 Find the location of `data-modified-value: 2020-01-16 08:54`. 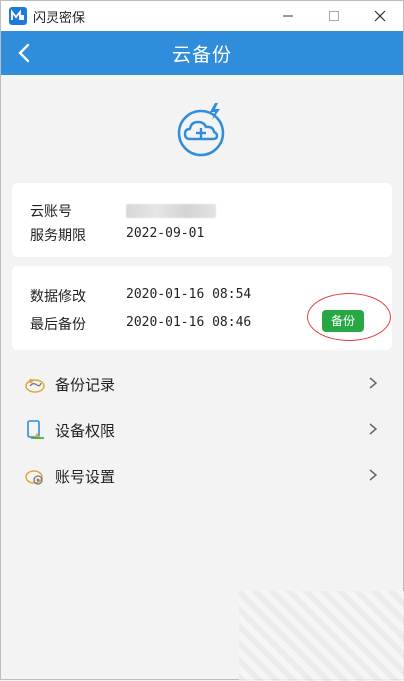

data-modified-value: 2020-01-16 08:54 is located at coordinates (189, 294).